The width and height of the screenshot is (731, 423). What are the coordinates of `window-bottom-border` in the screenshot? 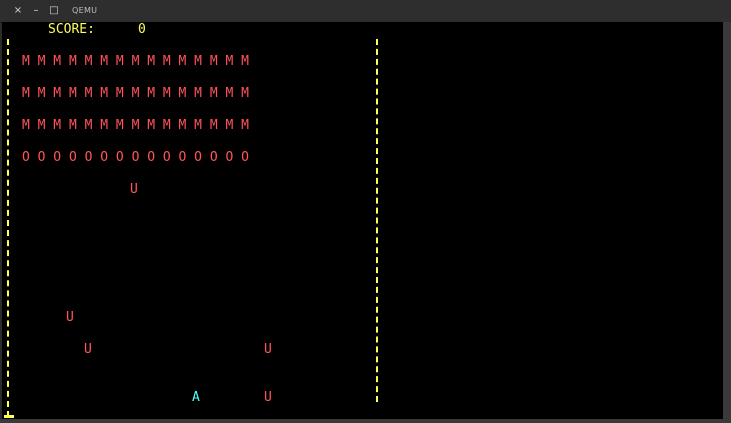 It's located at (361, 421).